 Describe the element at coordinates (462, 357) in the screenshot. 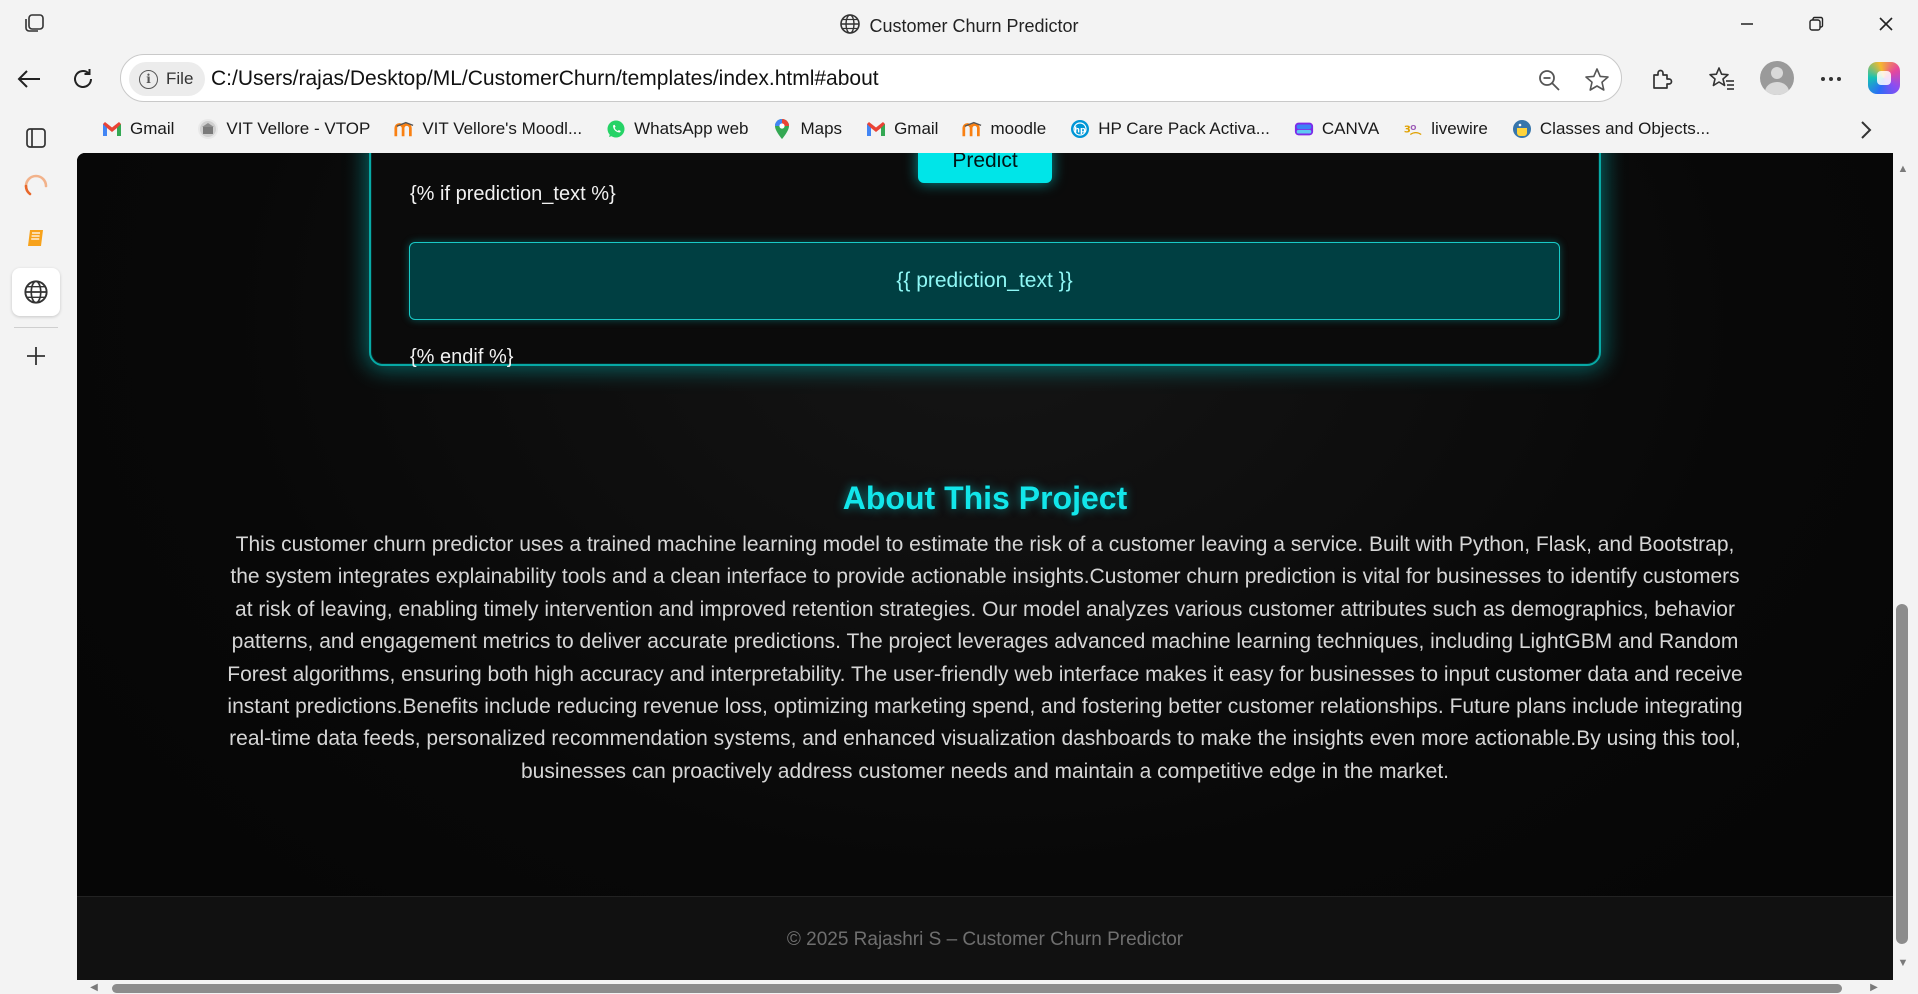

I see `template-endif-text: {% endif %}` at that location.